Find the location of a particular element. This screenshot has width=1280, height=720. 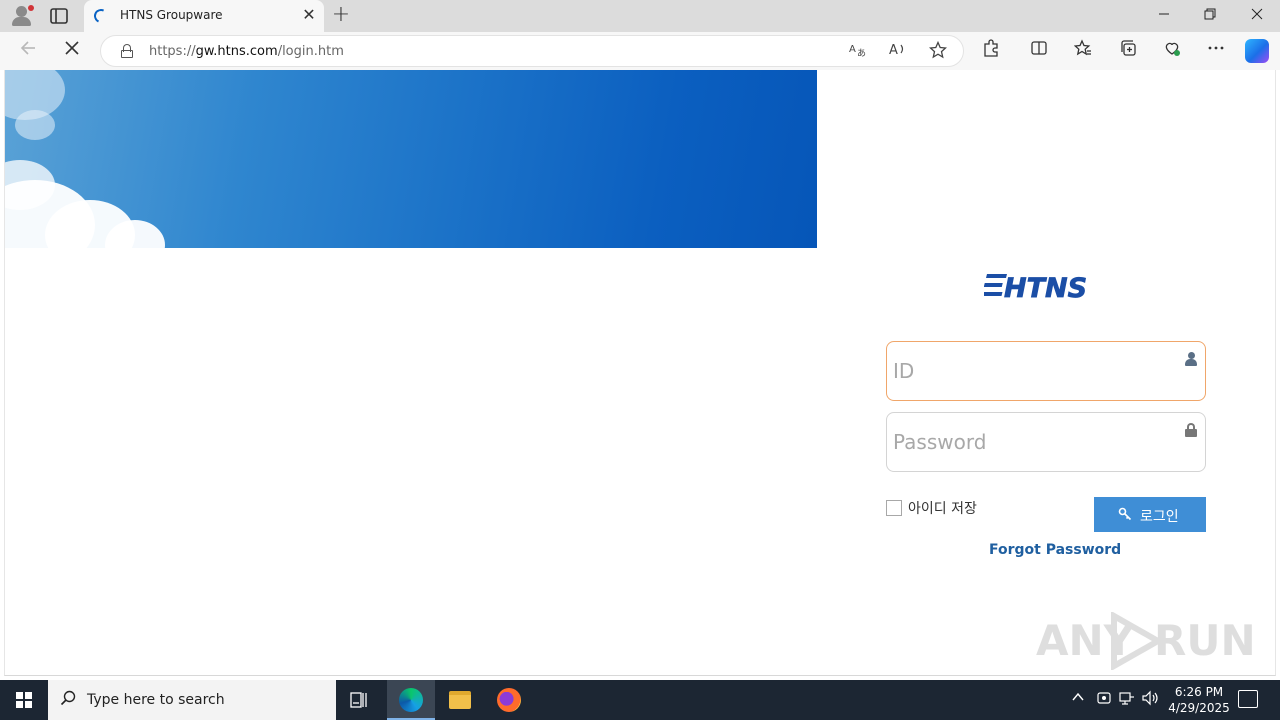

notification-center-icon is located at coordinates (1248, 699).